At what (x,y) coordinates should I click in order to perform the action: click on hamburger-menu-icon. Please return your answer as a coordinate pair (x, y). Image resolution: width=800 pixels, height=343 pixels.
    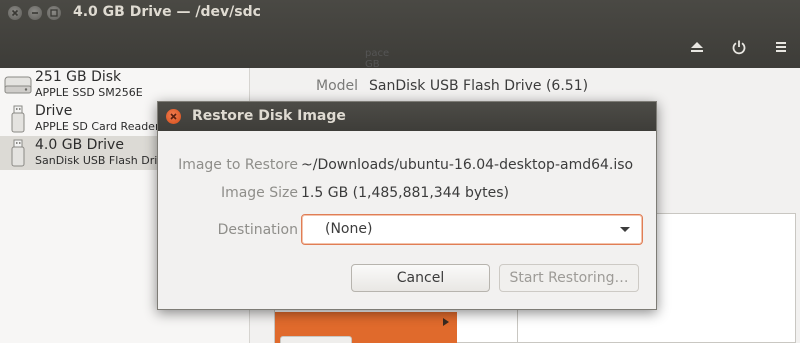
    Looking at the image, I should click on (781, 47).